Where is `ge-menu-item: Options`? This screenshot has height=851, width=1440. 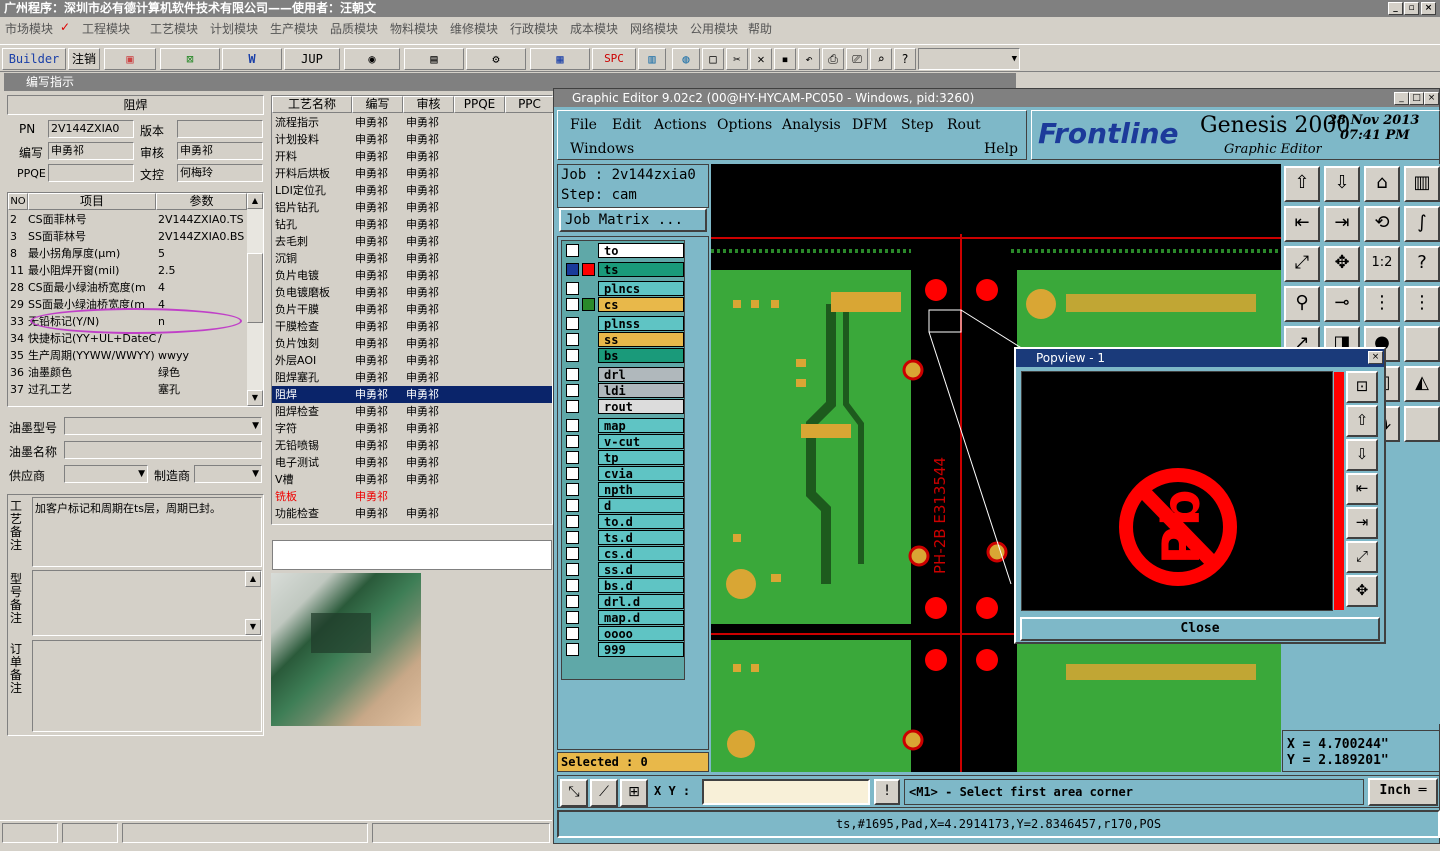 ge-menu-item: Options is located at coordinates (744, 125).